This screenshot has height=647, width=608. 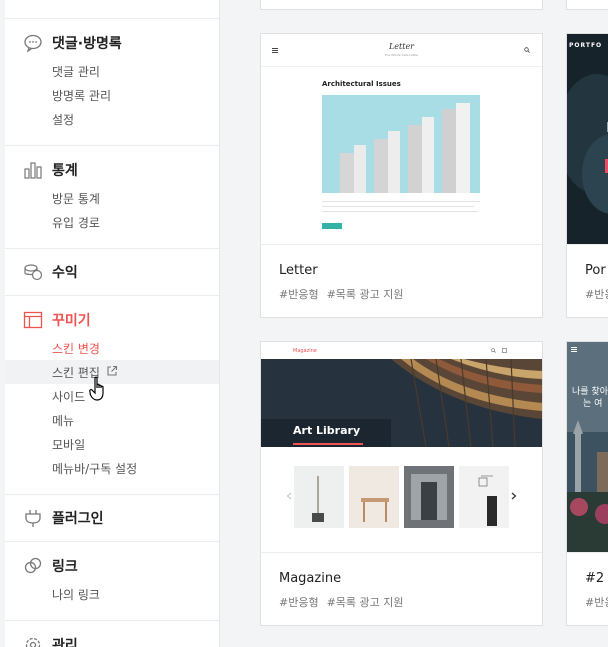 I want to click on sidebar-item-skin-edit: 스킨 편집, so click(x=112, y=372).